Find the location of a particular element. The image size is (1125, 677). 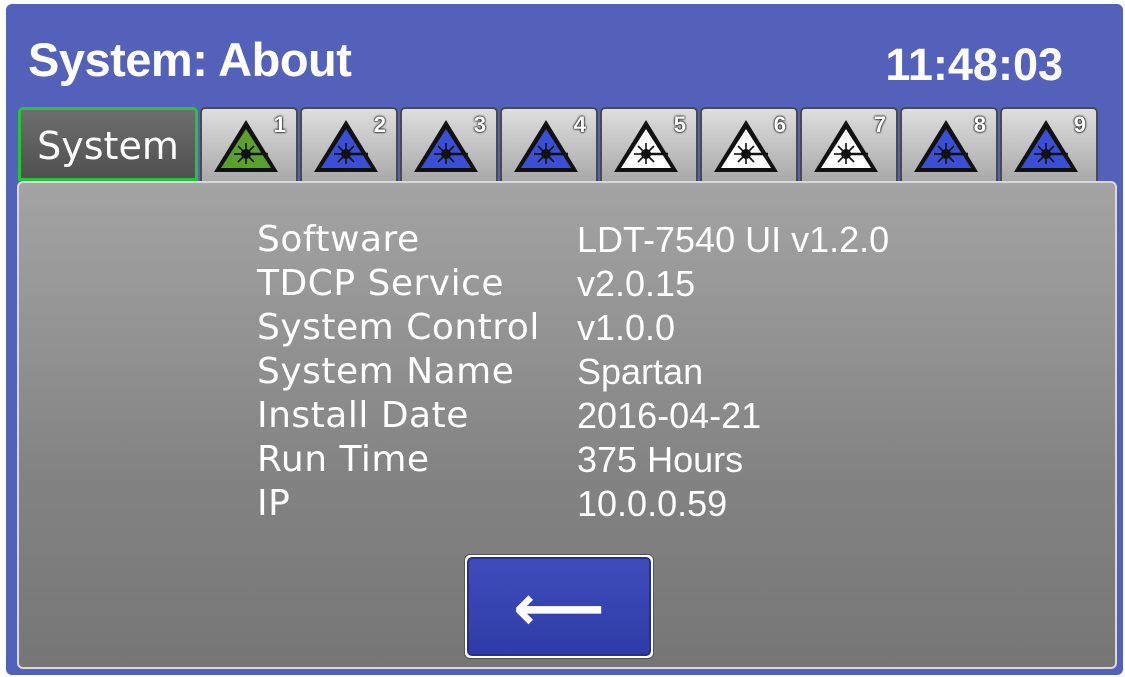

tab-bar: System 1 2 3 4 5 6 7 8 9 is located at coordinates (566, 145).